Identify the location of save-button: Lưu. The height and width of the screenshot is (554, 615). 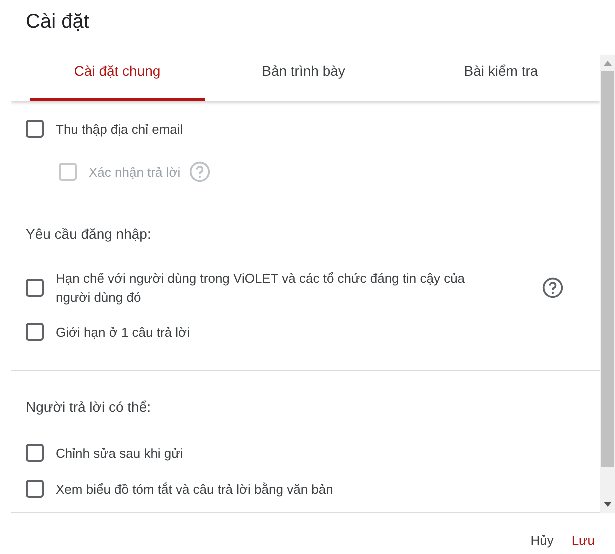
(583, 540).